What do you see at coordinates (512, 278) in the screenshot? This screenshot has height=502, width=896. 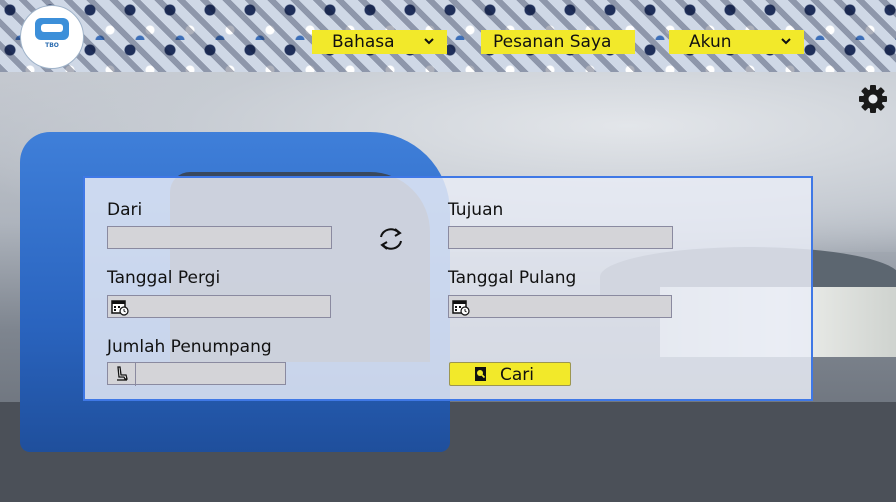 I see `return-date-label: Tanggal Pulang` at bounding box center [512, 278].